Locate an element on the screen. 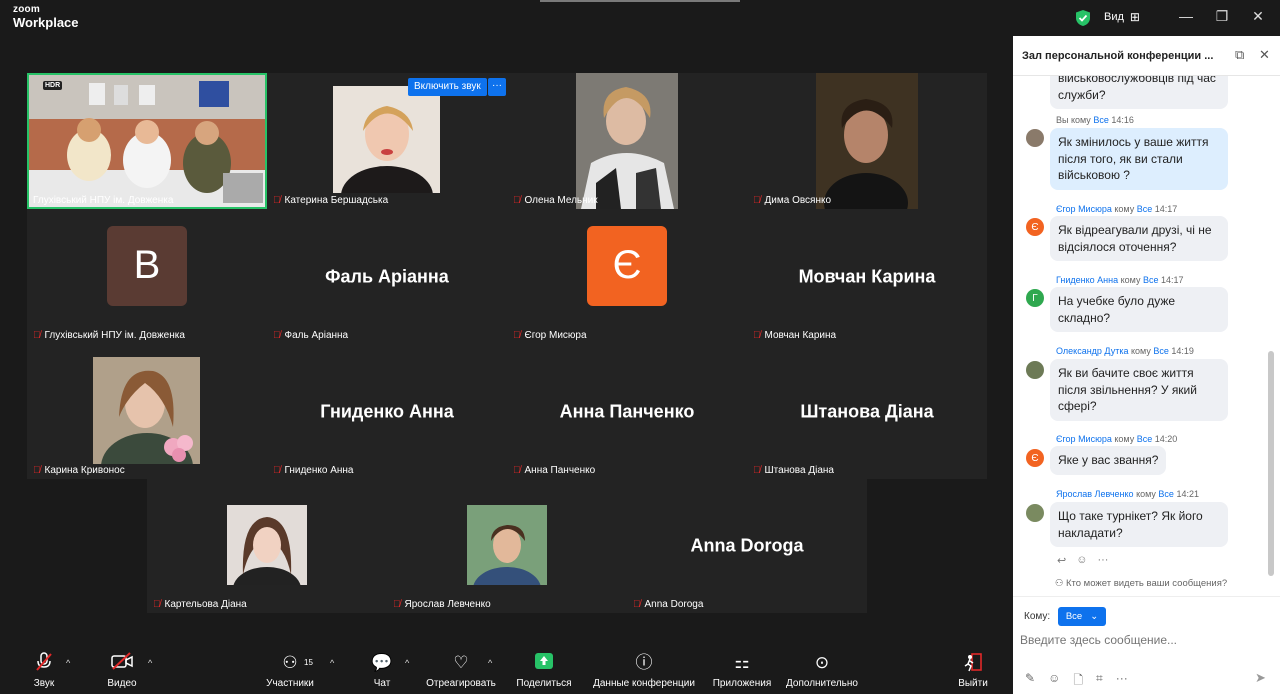 The height and width of the screenshot is (694, 1280). video-tile: 🎙̸ Ярослав Левченко is located at coordinates (507, 546).